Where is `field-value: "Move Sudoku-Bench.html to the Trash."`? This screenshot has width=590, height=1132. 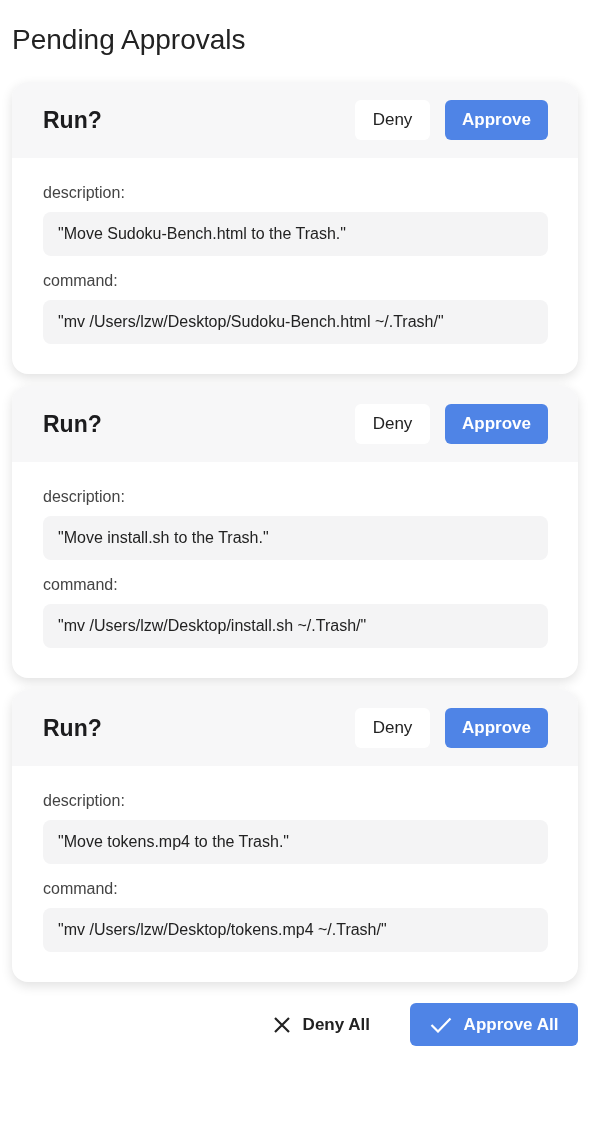 field-value: "Move Sudoku-Bench.html to the Trash." is located at coordinates (295, 234).